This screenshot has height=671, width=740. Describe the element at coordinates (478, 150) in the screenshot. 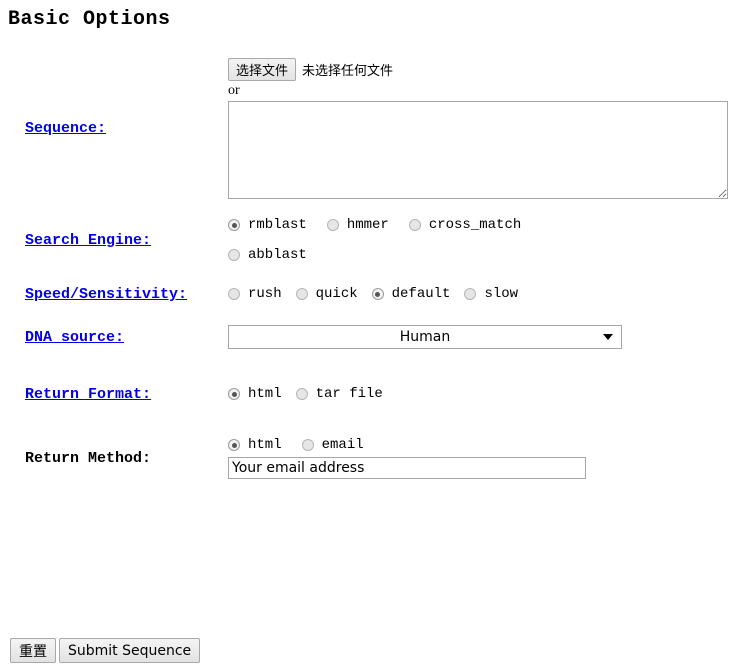

I see `sequence-textarea` at that location.